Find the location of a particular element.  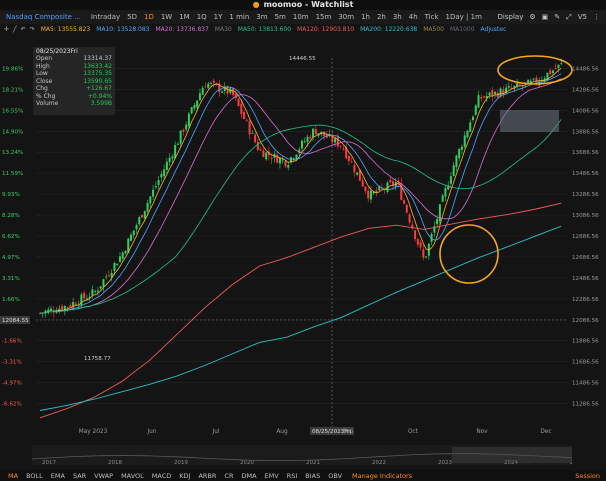

session-button: Session is located at coordinates (587, 476).